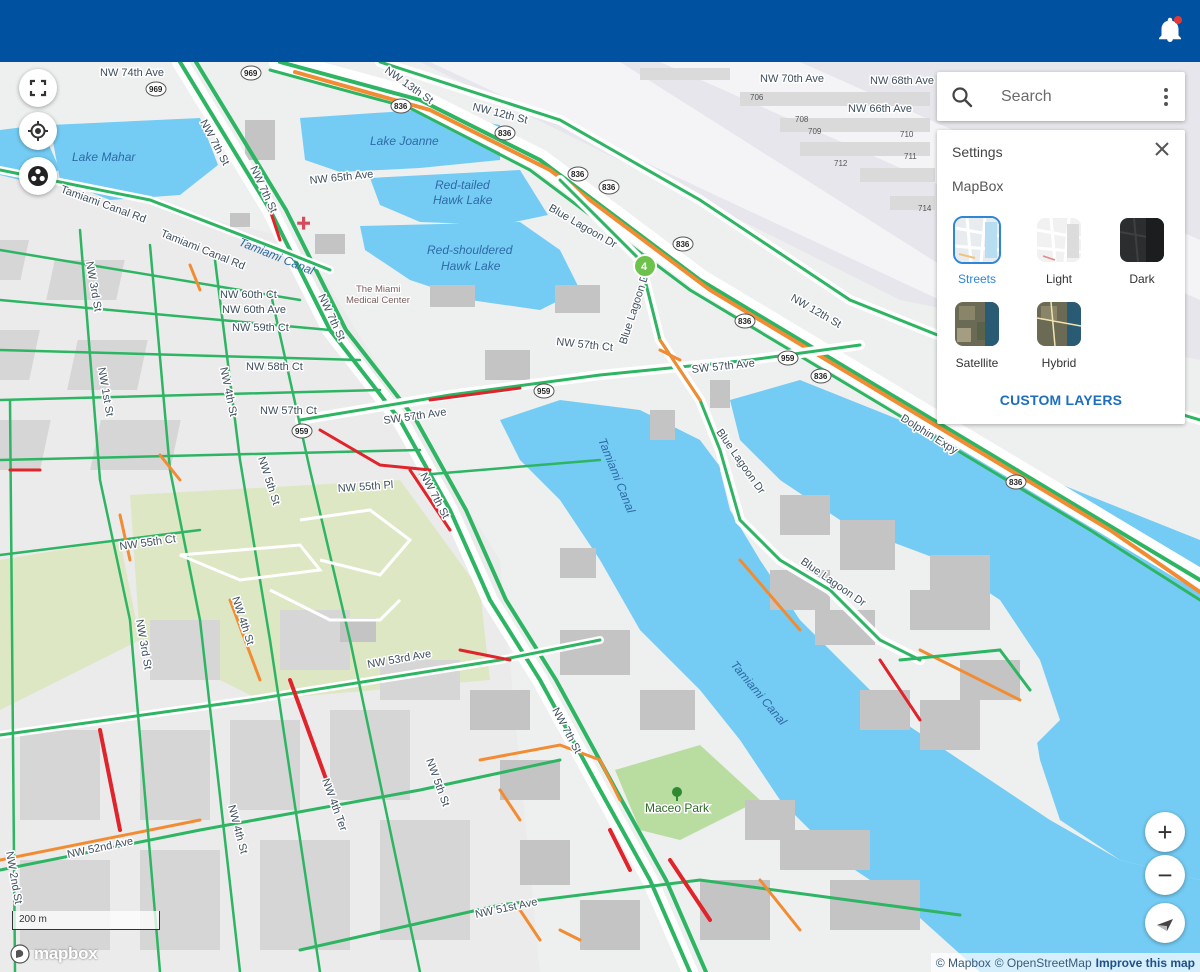 This screenshot has height=972, width=1200. I want to click on zoom-out-button: −, so click(1165, 875).